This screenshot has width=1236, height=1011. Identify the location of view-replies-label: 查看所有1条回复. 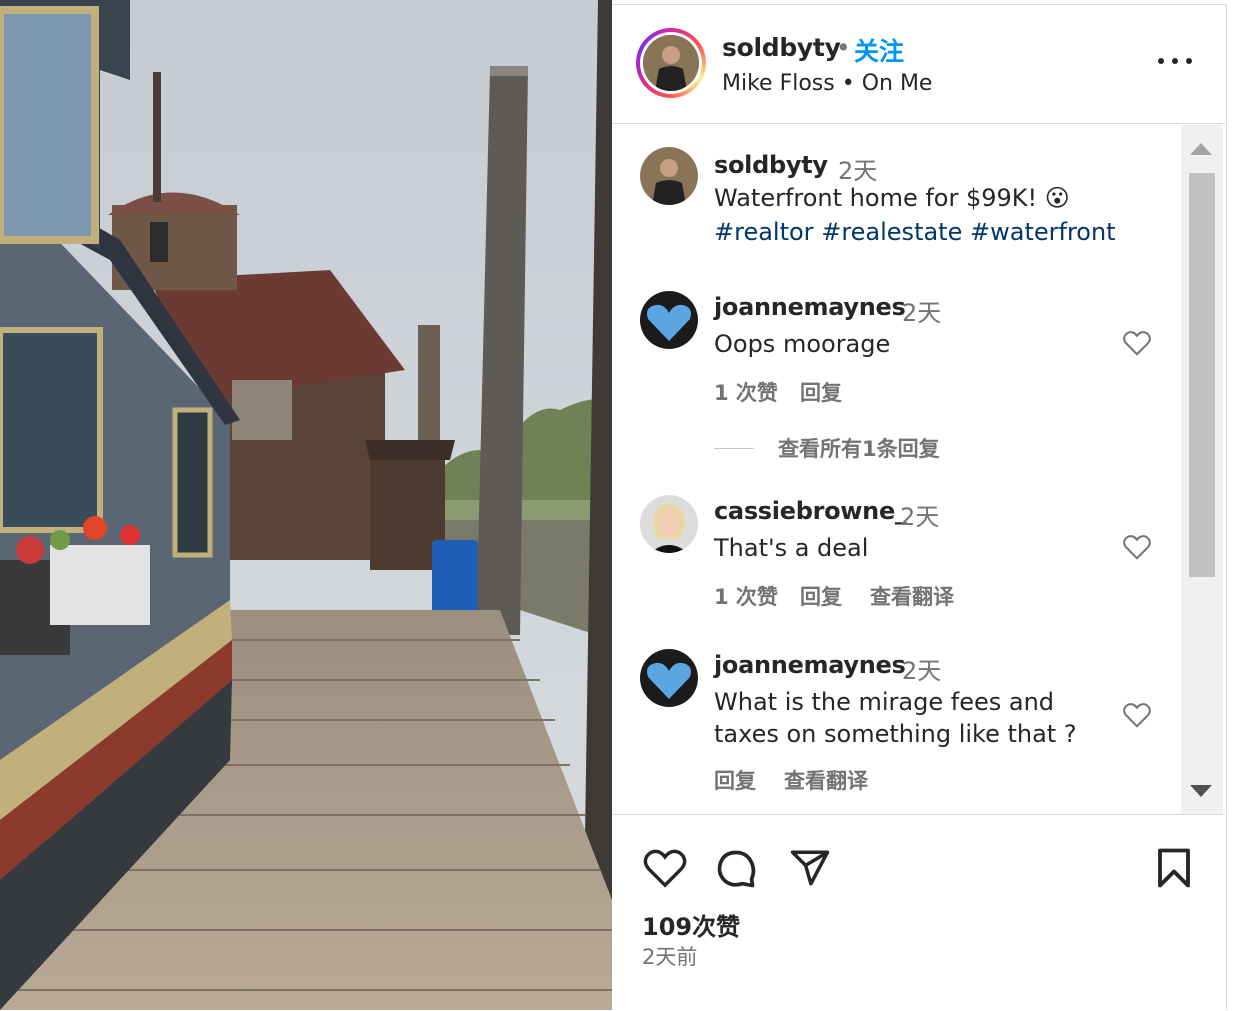
(859, 448).